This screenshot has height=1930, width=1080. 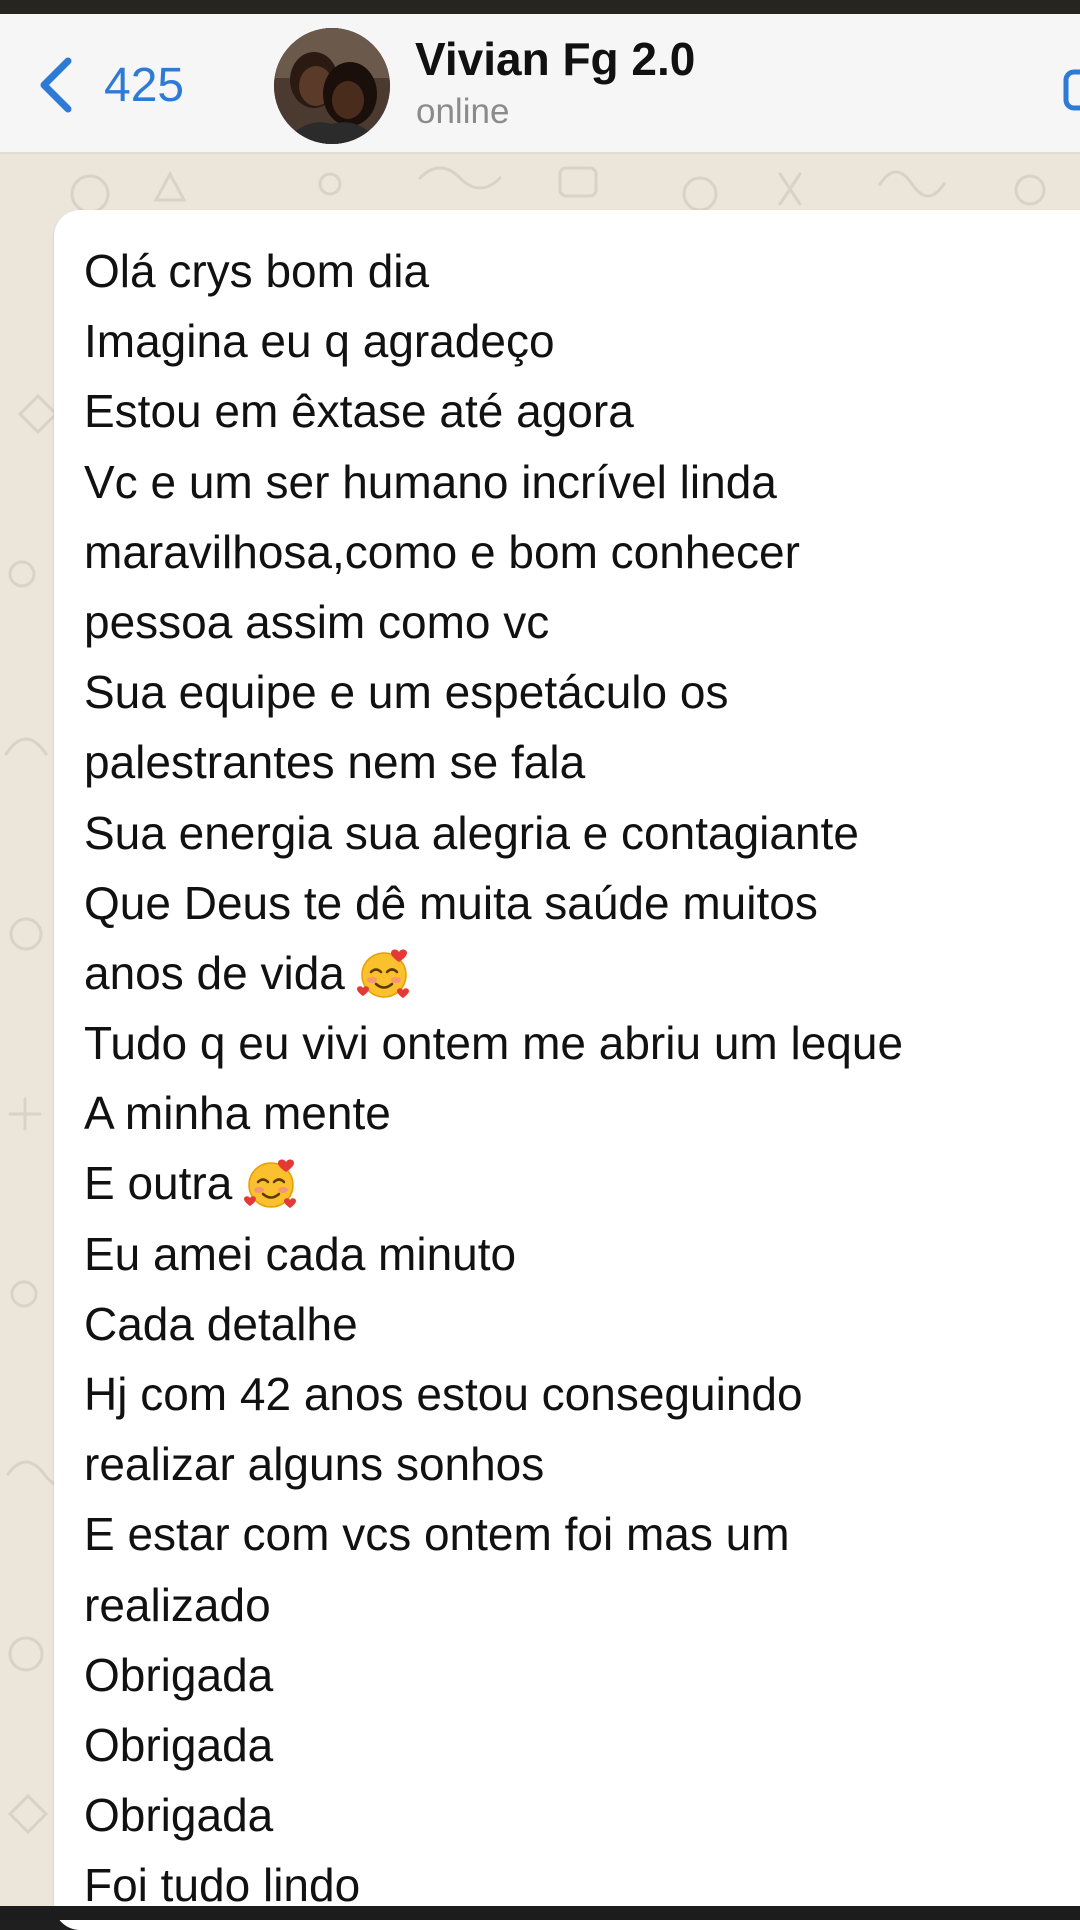 I want to click on message-line-text: Imagina eu q agradeço, so click(x=319, y=341).